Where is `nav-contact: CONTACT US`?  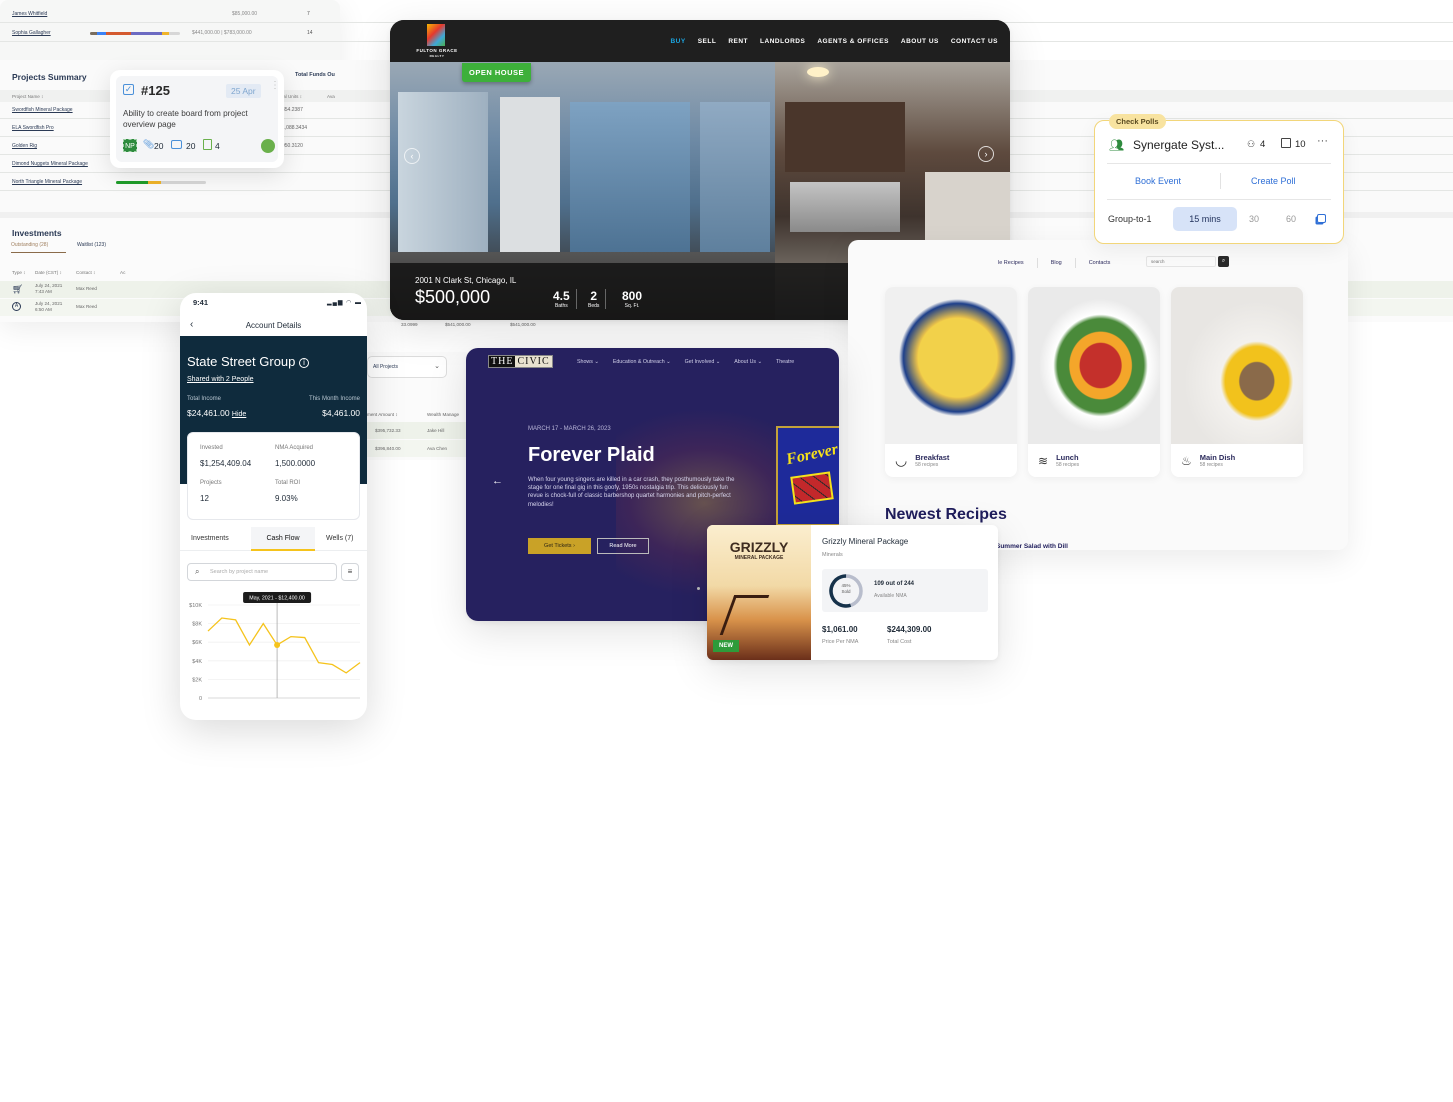 nav-contact: CONTACT US is located at coordinates (974, 41).